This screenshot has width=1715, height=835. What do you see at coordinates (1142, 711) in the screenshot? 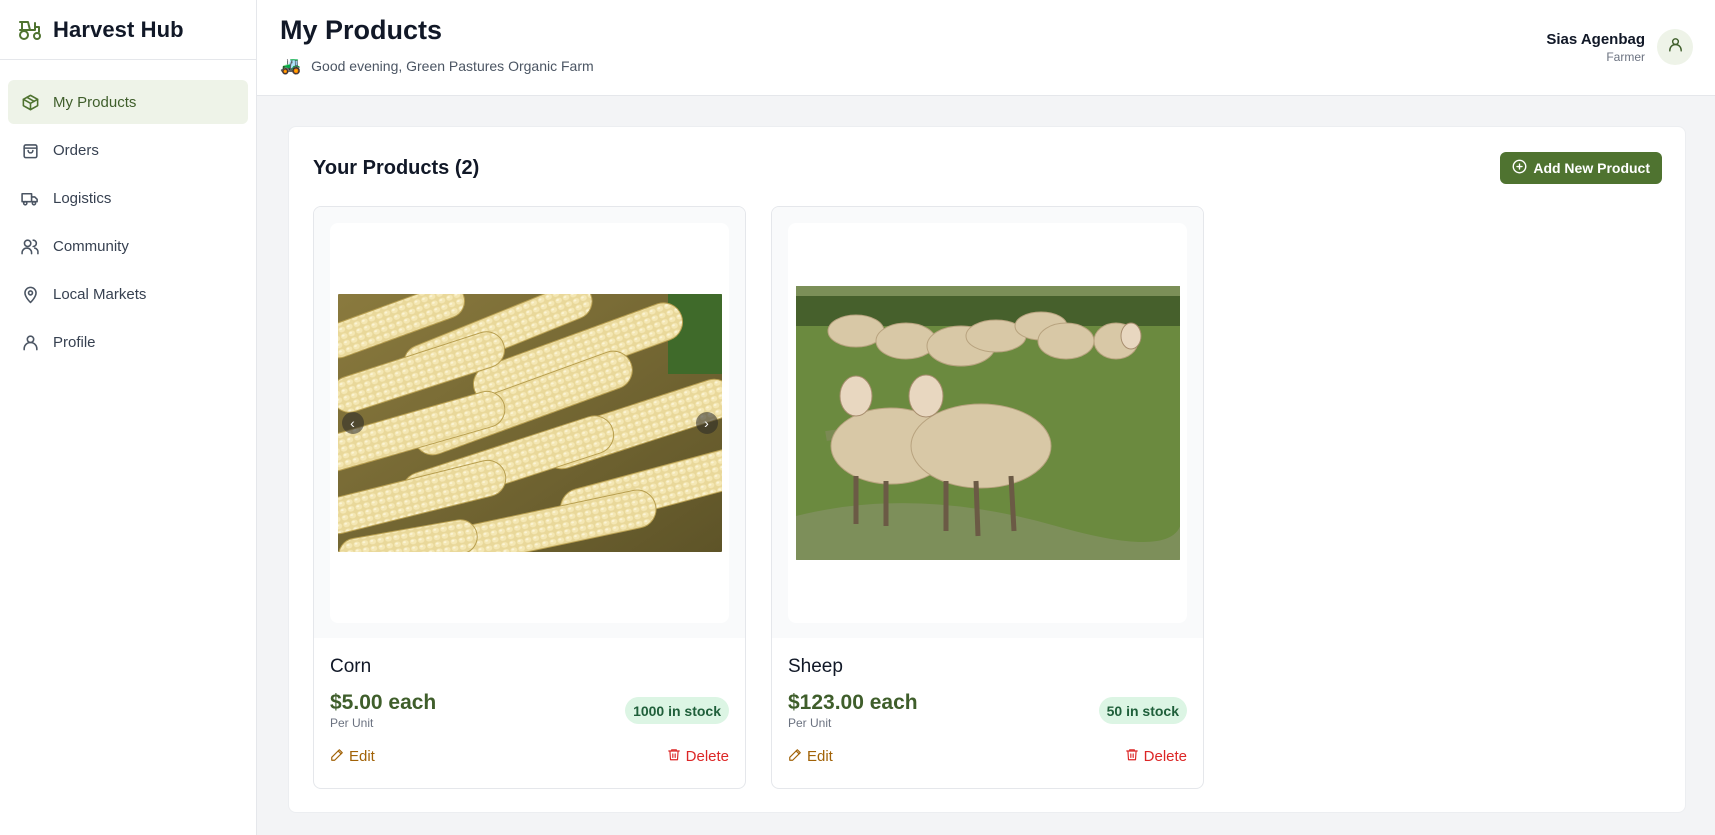
I see `stock-badge: 50 in stock` at bounding box center [1142, 711].